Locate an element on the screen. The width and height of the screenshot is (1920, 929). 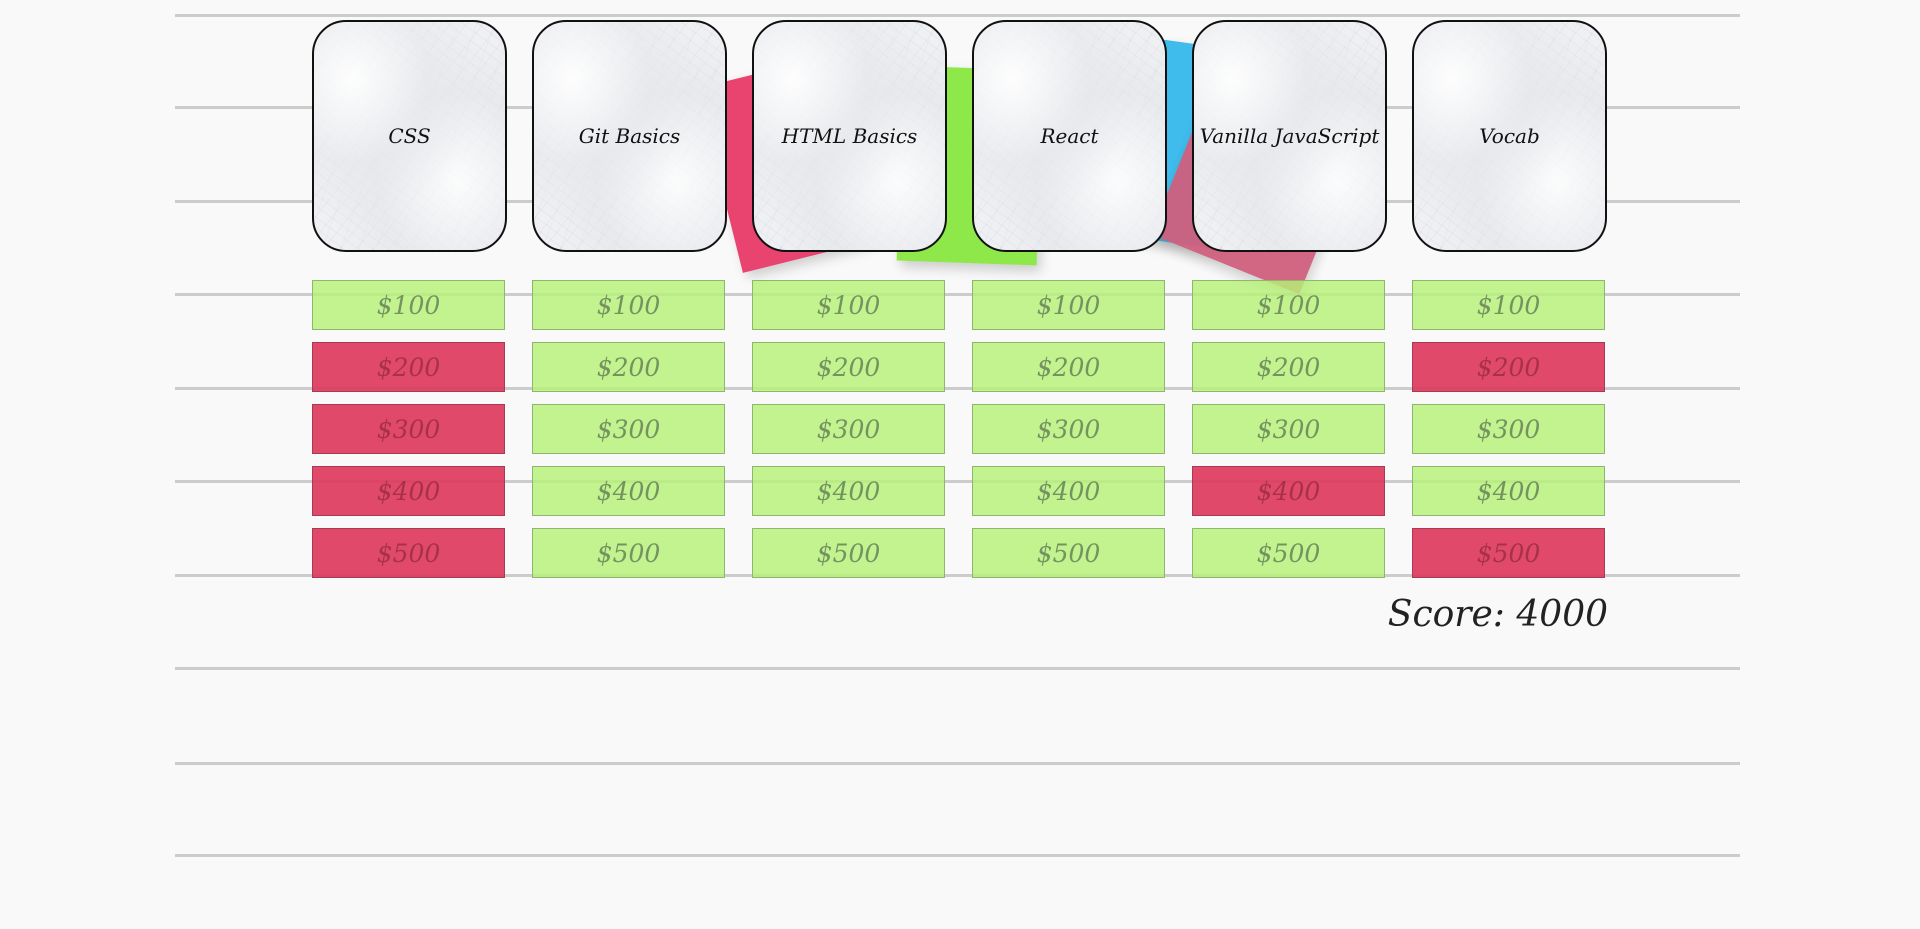
category-title: Git Basics is located at coordinates (629, 136).